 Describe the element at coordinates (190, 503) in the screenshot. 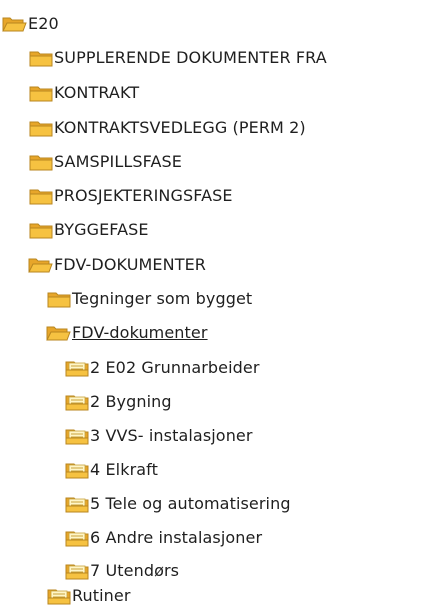

I see `tree-node-label: 5 Tele og automatisering` at that location.